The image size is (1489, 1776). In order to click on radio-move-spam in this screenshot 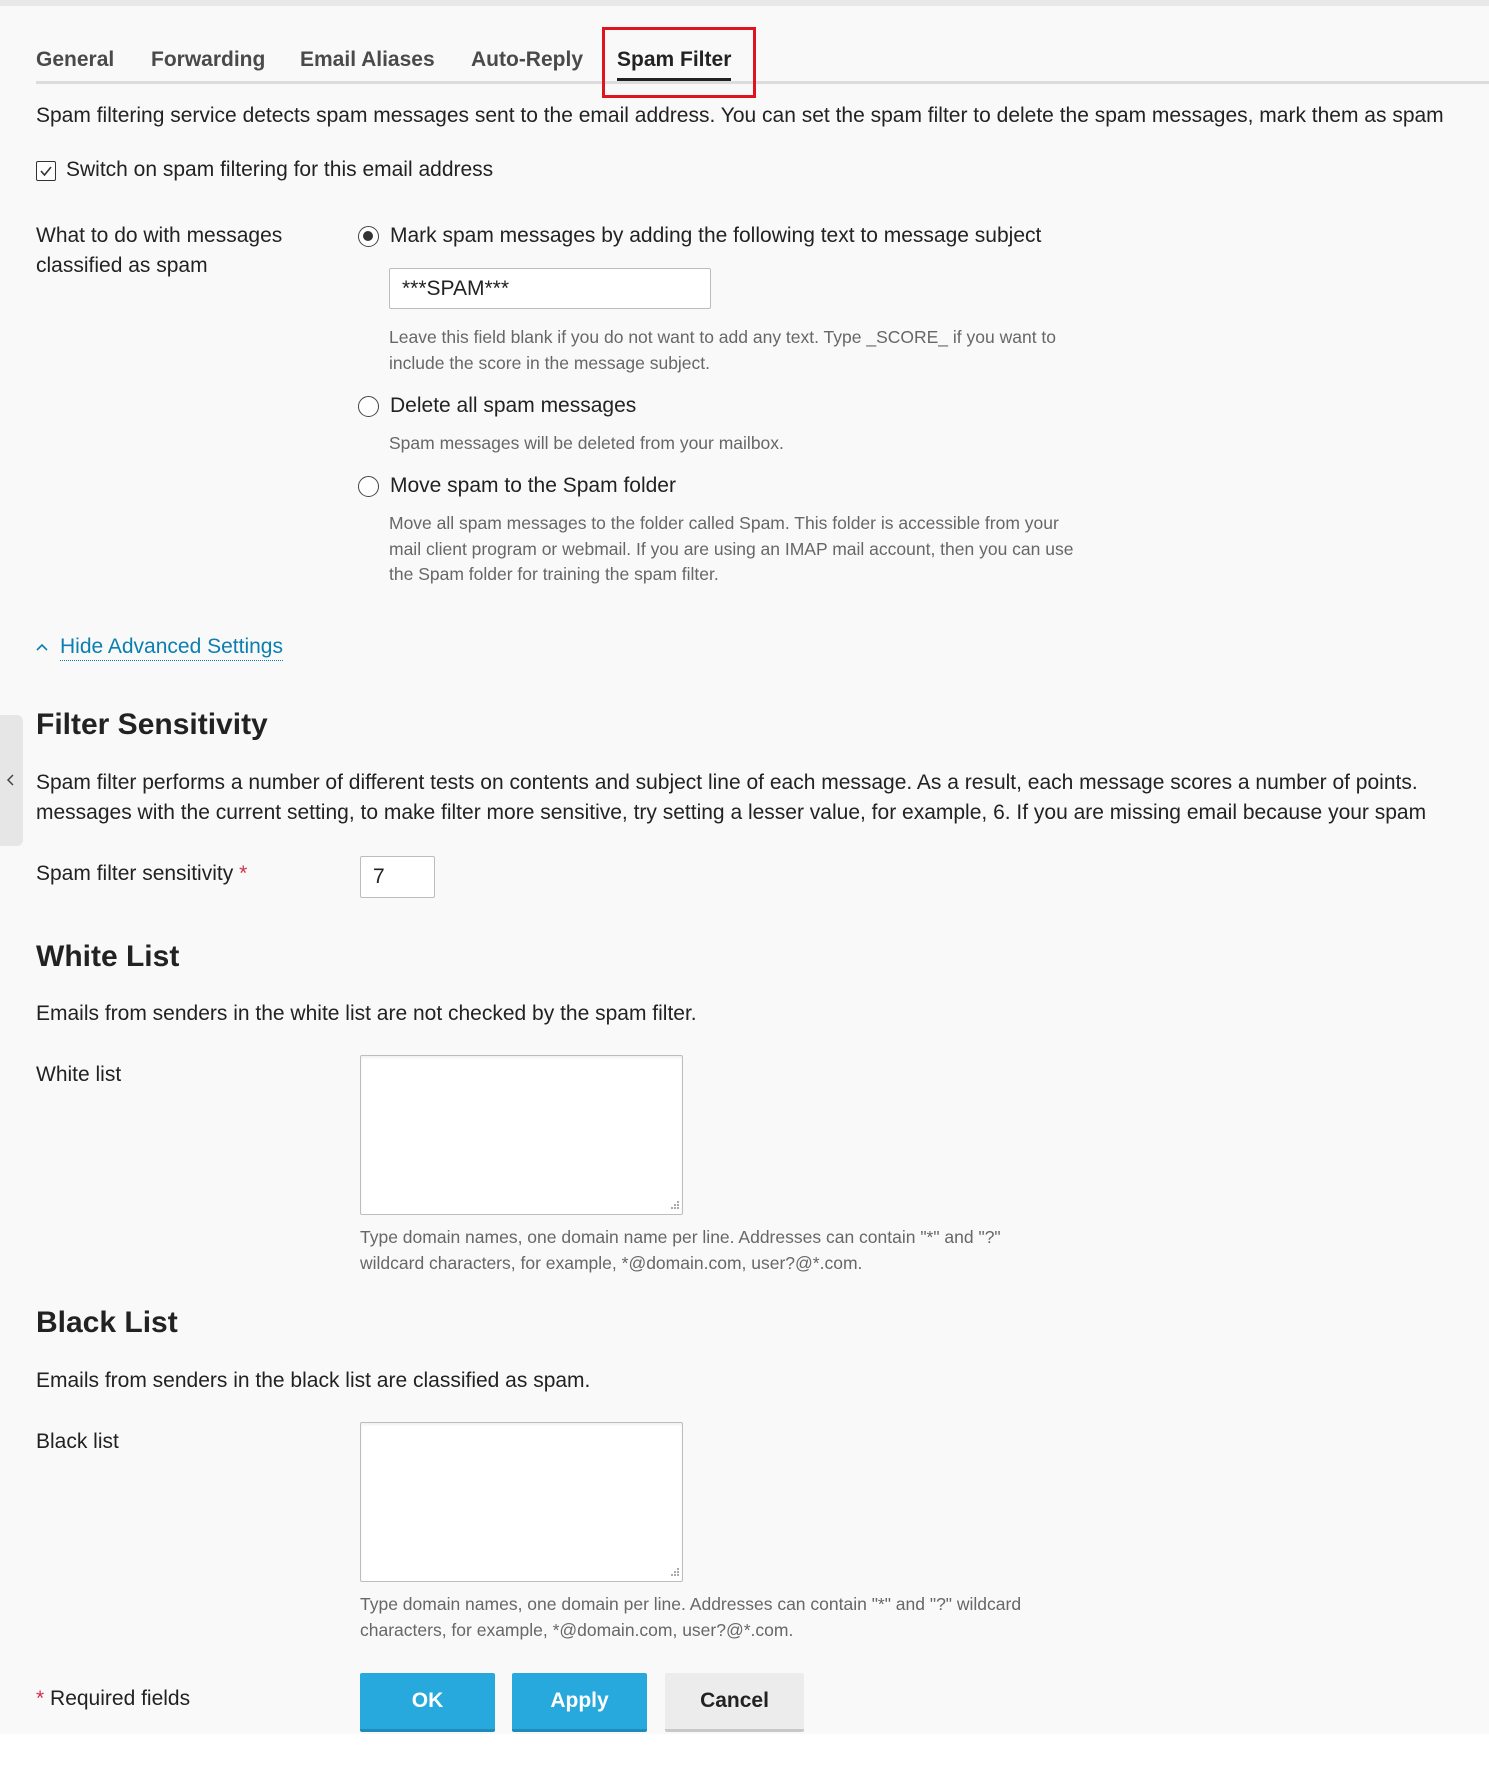, I will do `click(368, 486)`.